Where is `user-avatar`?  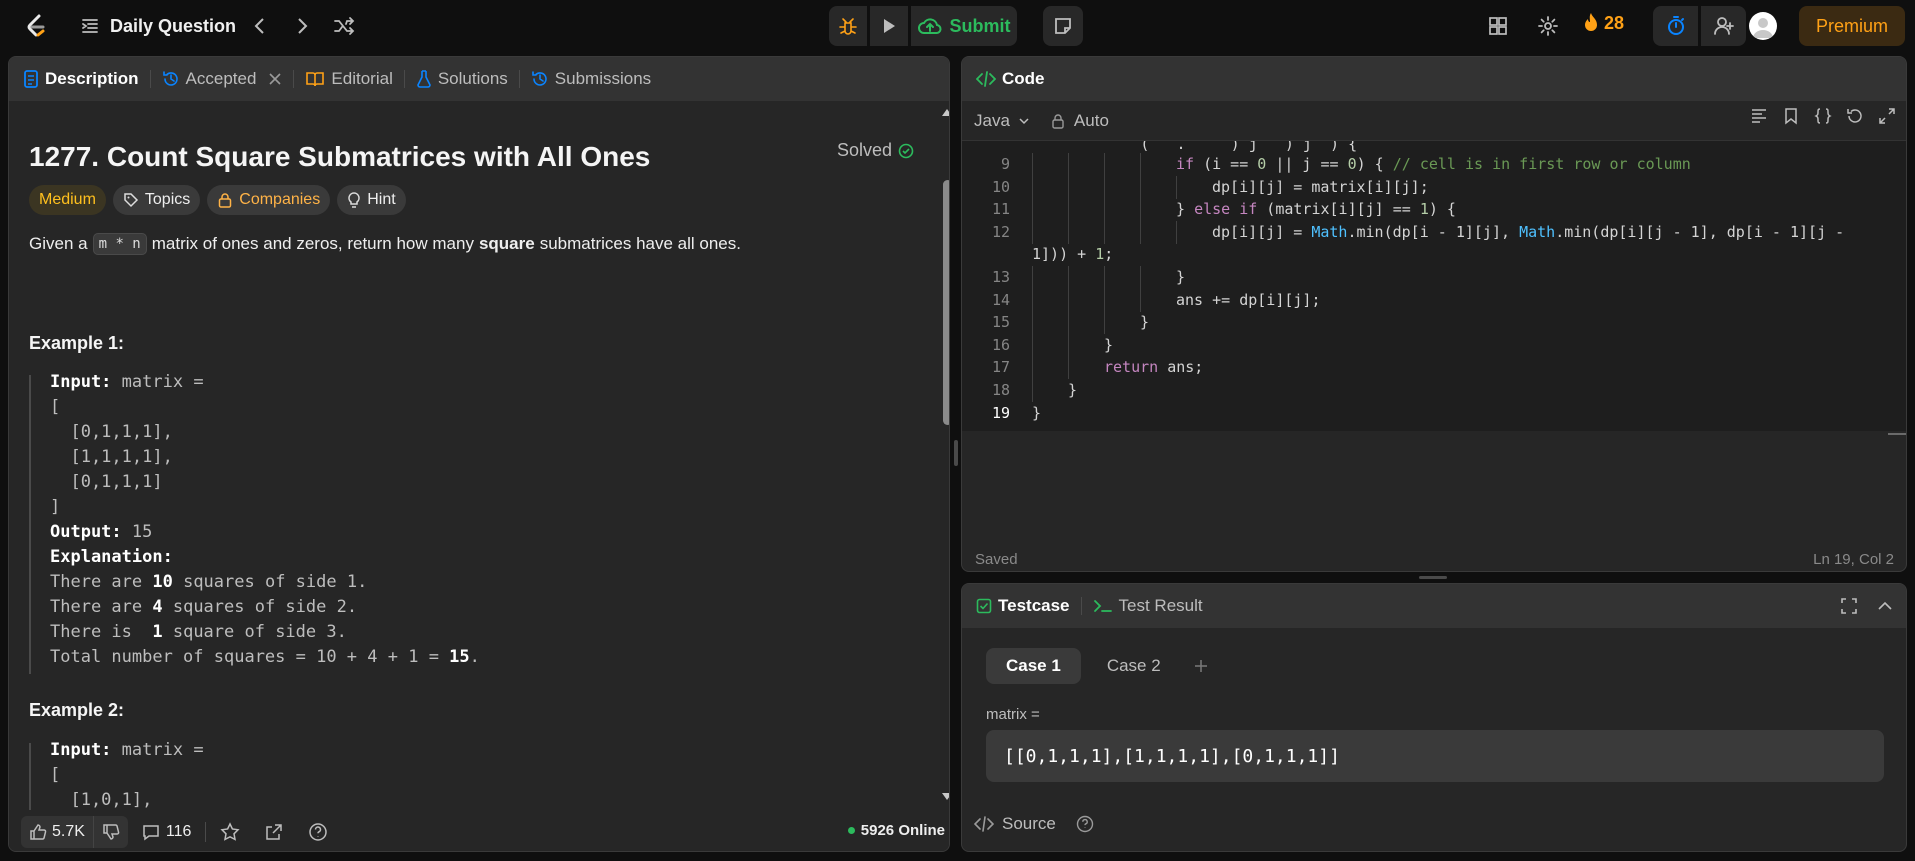 user-avatar is located at coordinates (1763, 26).